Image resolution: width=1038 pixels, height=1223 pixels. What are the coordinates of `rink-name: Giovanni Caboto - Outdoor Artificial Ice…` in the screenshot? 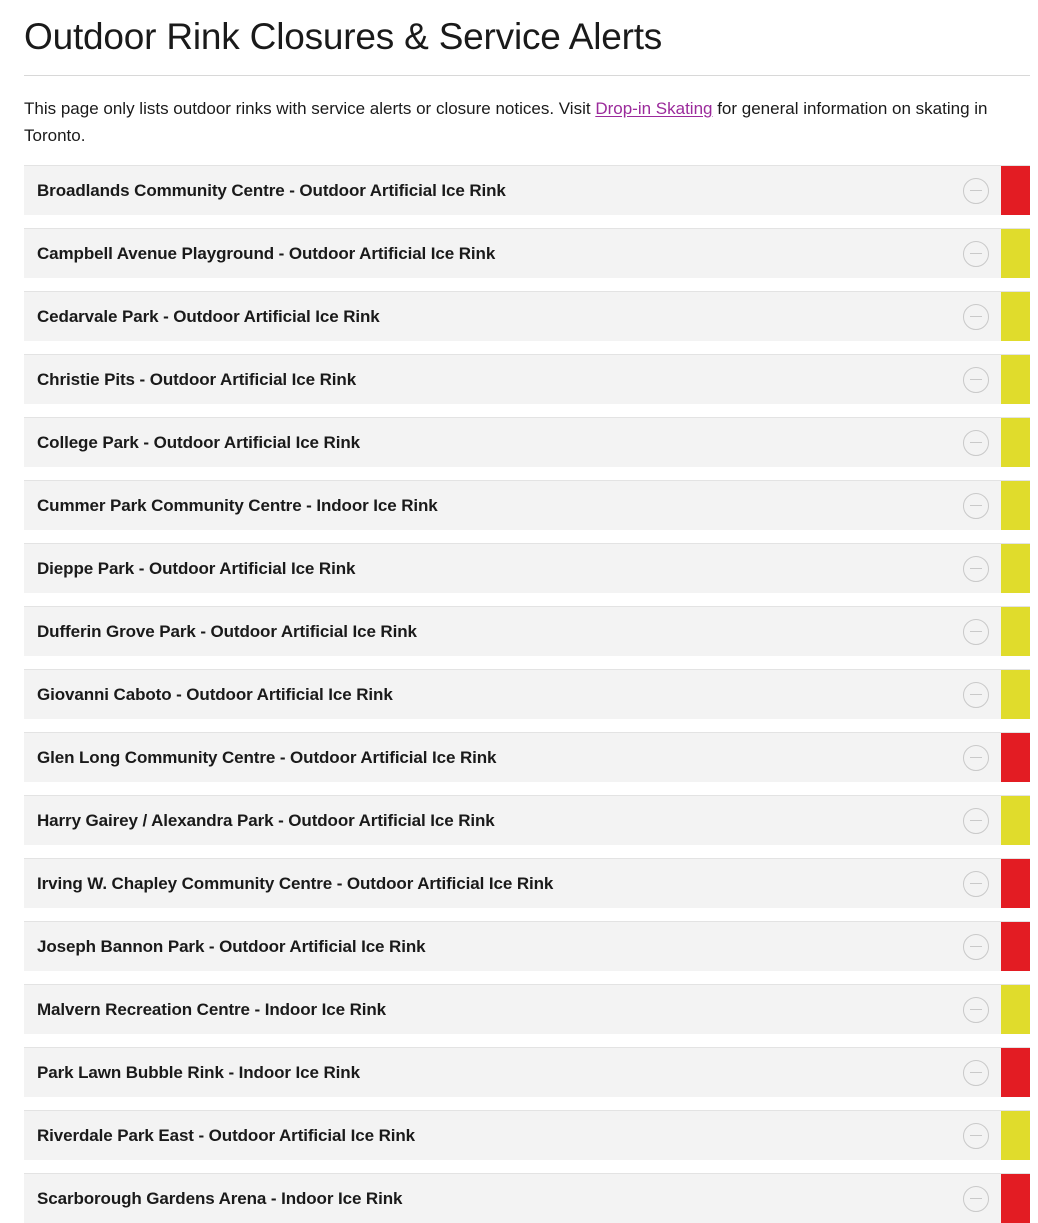 It's located at (215, 694).